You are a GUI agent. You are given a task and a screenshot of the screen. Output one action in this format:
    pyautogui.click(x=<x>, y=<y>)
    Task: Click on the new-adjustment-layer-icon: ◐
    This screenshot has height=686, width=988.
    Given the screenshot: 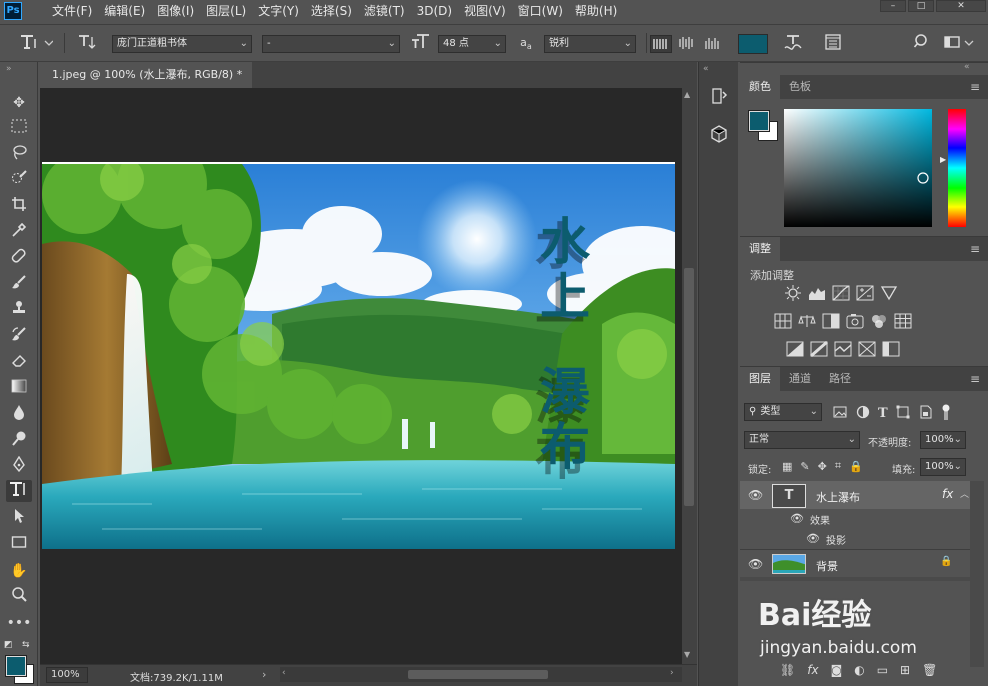 What is the action you would take?
    pyautogui.click(x=859, y=670)
    